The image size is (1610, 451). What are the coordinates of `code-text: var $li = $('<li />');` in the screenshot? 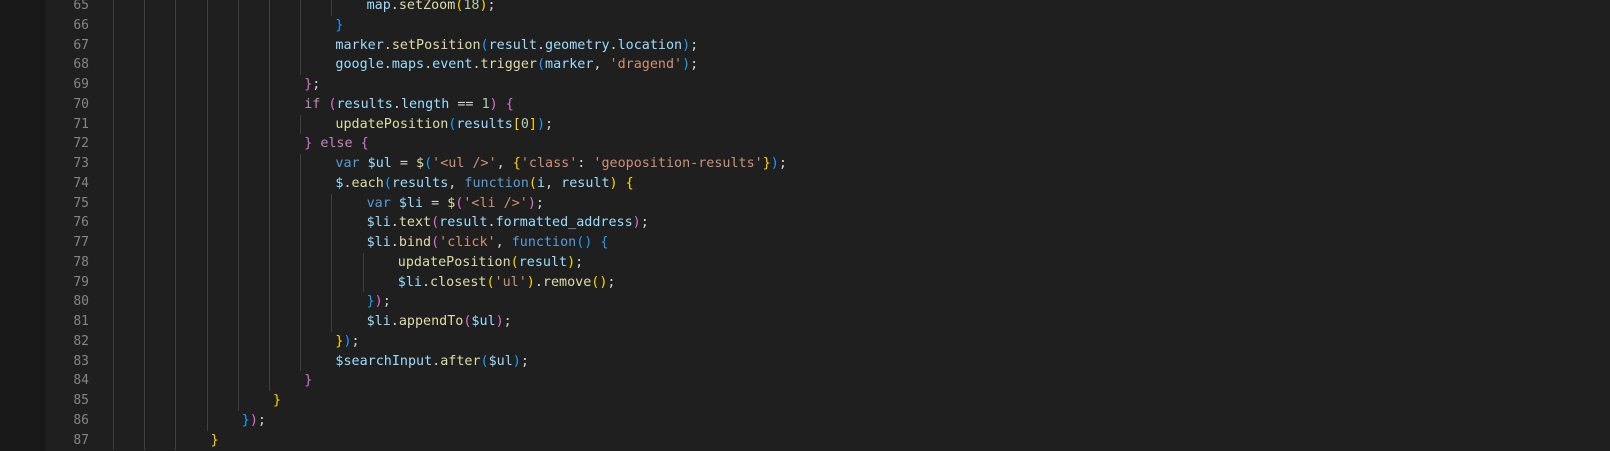 It's located at (455, 204).